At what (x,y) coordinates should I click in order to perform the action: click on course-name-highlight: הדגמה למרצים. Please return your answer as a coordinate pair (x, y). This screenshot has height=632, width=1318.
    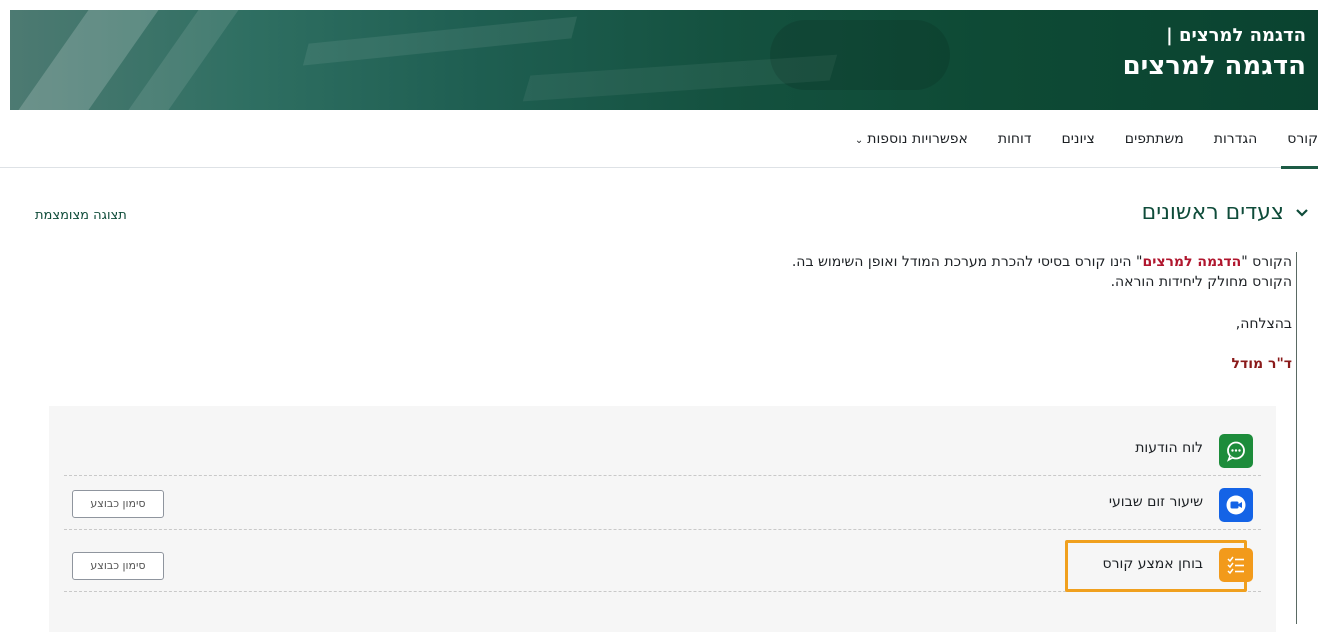
    Looking at the image, I should click on (1192, 262).